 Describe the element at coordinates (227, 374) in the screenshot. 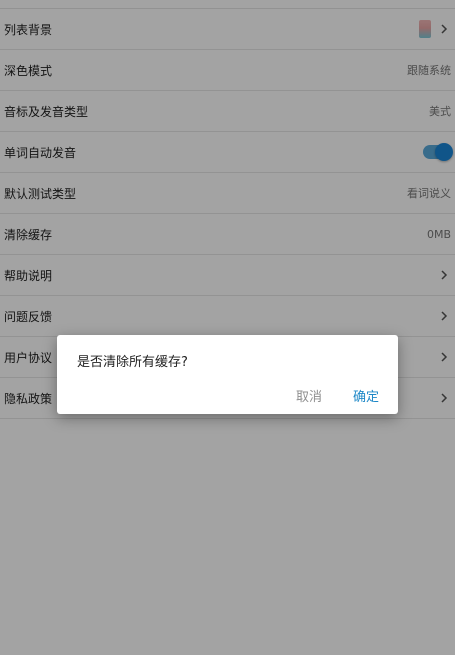

I see `clear-cache-dialog: 是否清除所有缓存? 取消 确定` at that location.